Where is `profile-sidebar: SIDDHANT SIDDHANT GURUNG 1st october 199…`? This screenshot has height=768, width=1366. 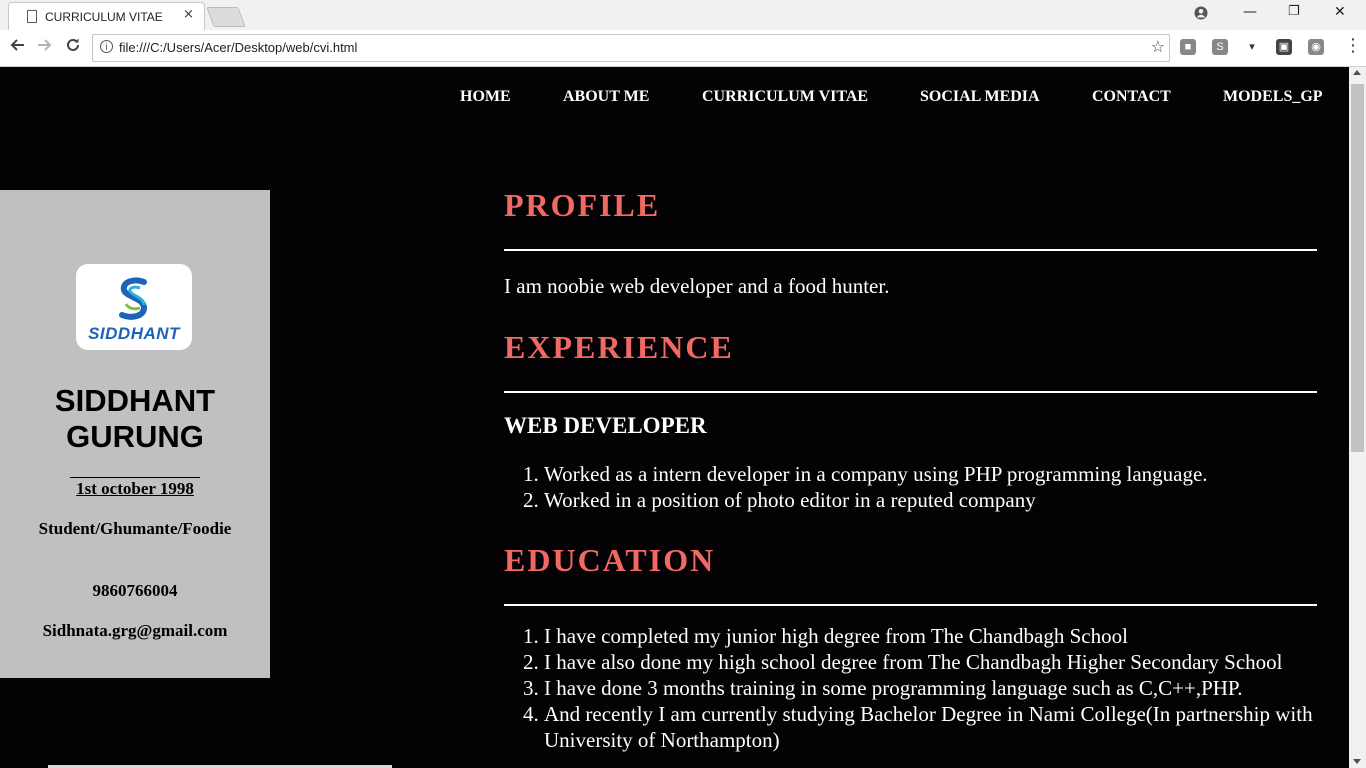 profile-sidebar: SIDDHANT SIDDHANT GURUNG 1st october 199… is located at coordinates (135, 434).